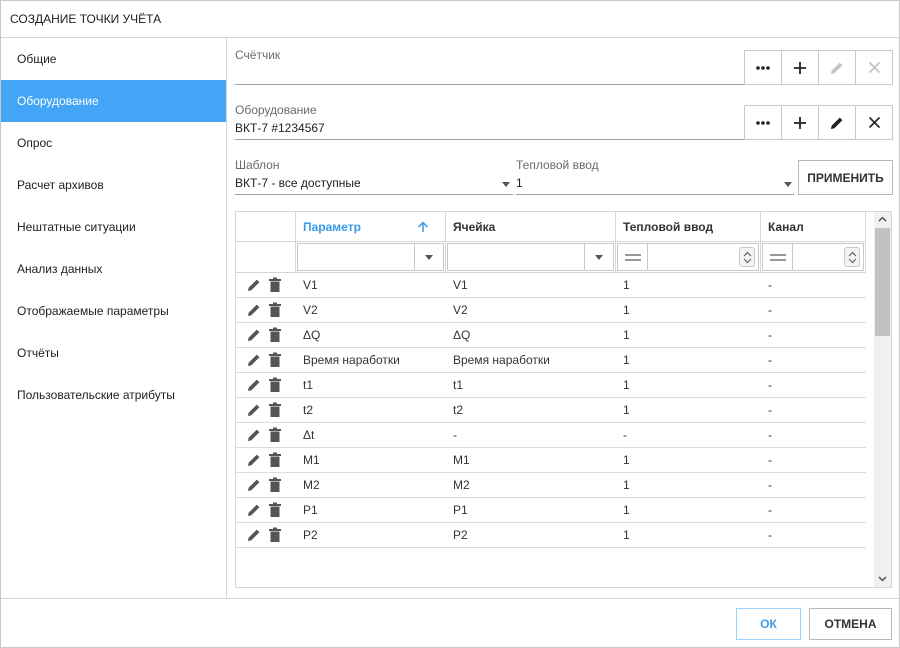  What do you see at coordinates (551, 485) in the screenshot?
I see `table-row: M2 M2 1 -` at bounding box center [551, 485].